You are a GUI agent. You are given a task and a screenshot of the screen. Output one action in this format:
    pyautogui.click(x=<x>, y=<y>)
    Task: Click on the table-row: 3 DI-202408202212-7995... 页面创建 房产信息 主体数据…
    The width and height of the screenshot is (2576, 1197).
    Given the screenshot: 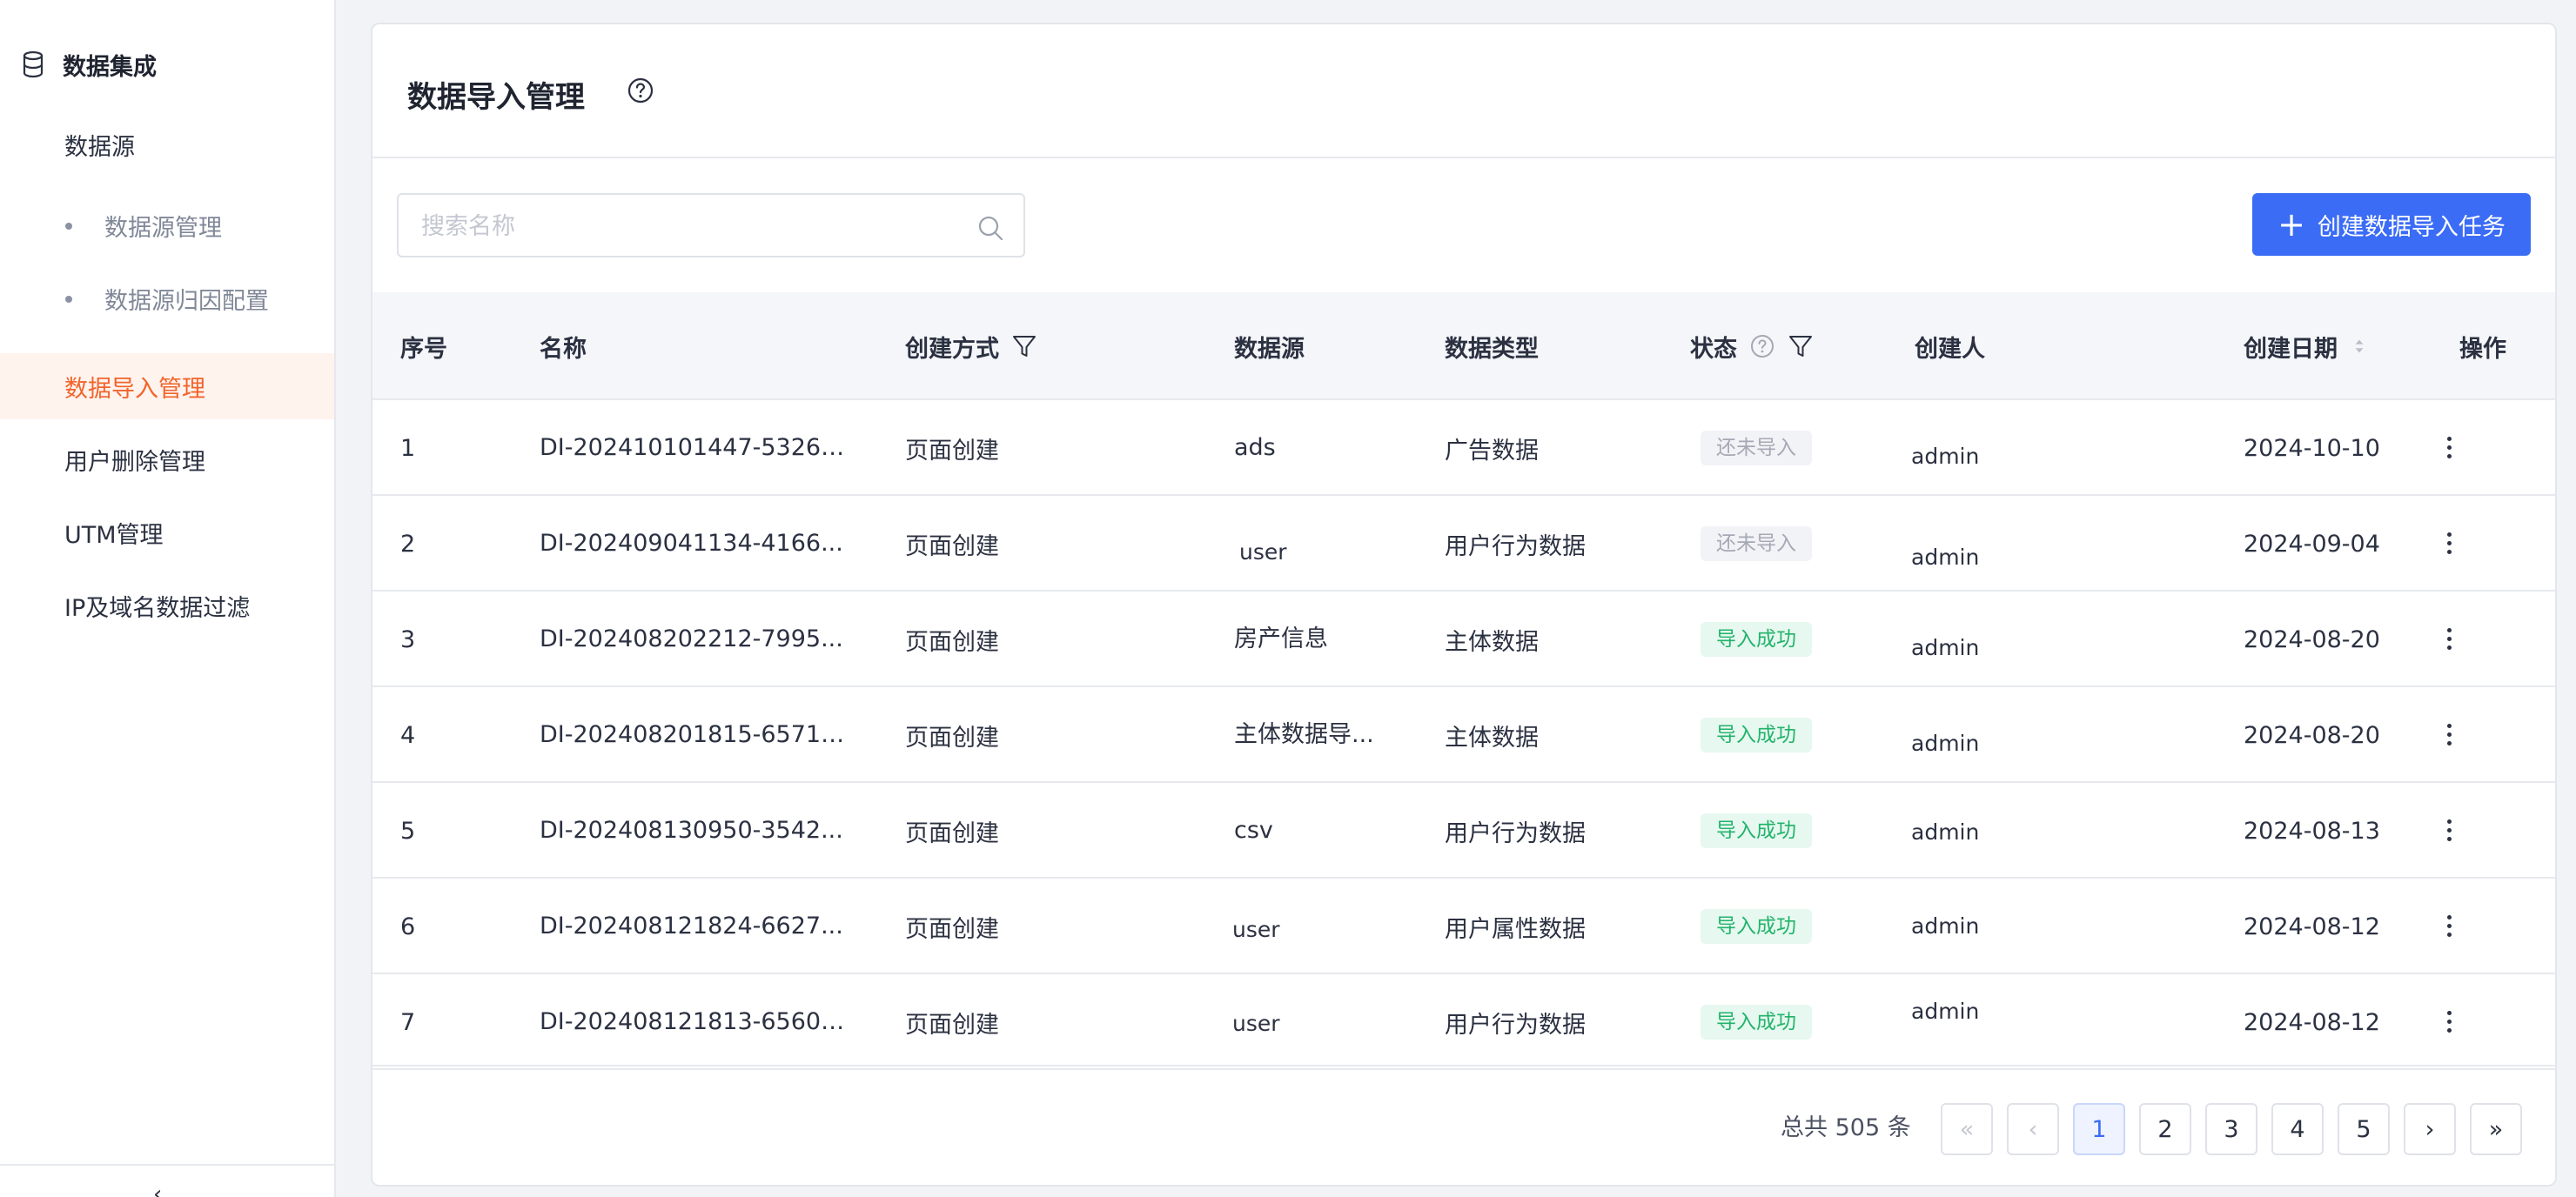 What is the action you would take?
    pyautogui.click(x=1463, y=639)
    